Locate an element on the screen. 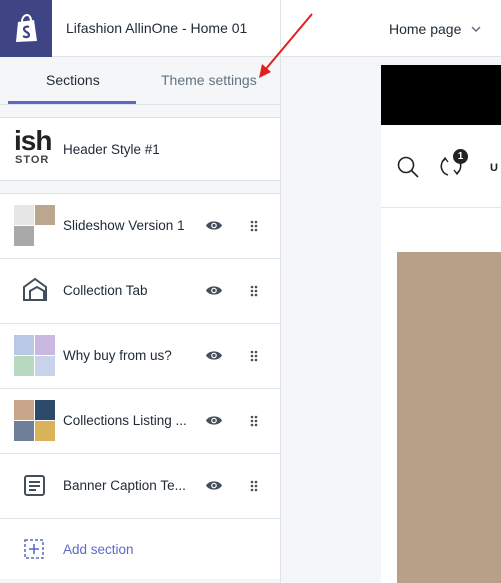 Image resolution: width=501 pixels, height=583 pixels. shopify-logo is located at coordinates (26, 28).